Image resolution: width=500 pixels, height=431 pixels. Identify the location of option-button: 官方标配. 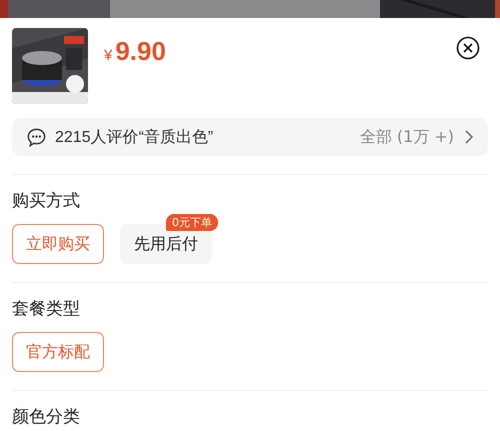
(58, 352).